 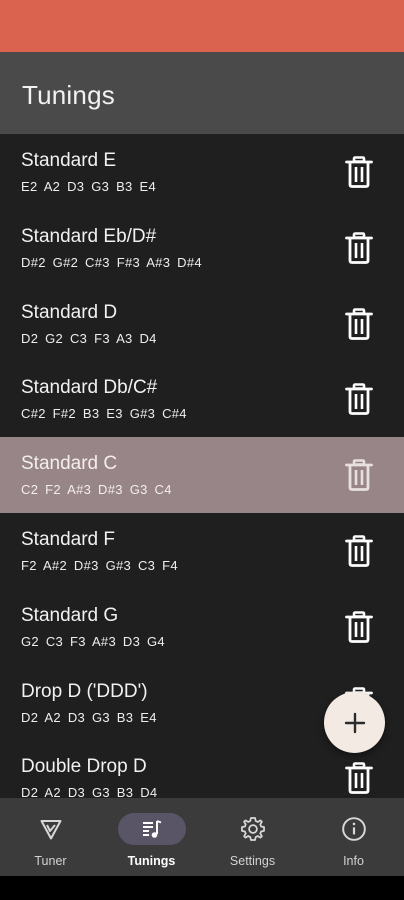 What do you see at coordinates (70, 615) in the screenshot?
I see `tuning-name: Standard G` at bounding box center [70, 615].